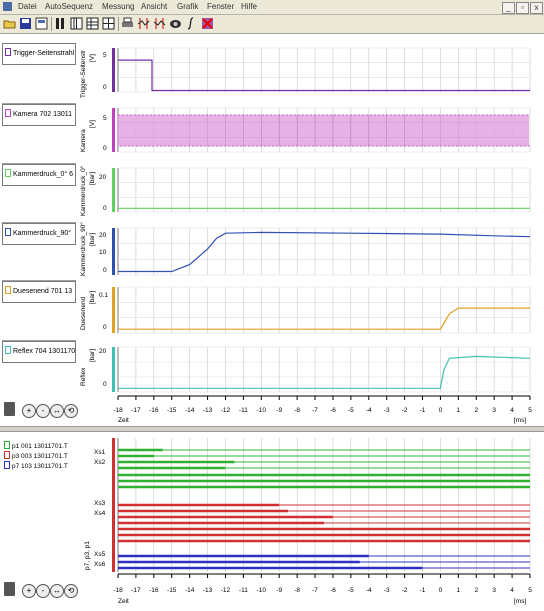 The height and width of the screenshot is (611, 544). What do you see at coordinates (100, 503) in the screenshot?
I see `cursor-label-xs3: Xs3` at bounding box center [100, 503].